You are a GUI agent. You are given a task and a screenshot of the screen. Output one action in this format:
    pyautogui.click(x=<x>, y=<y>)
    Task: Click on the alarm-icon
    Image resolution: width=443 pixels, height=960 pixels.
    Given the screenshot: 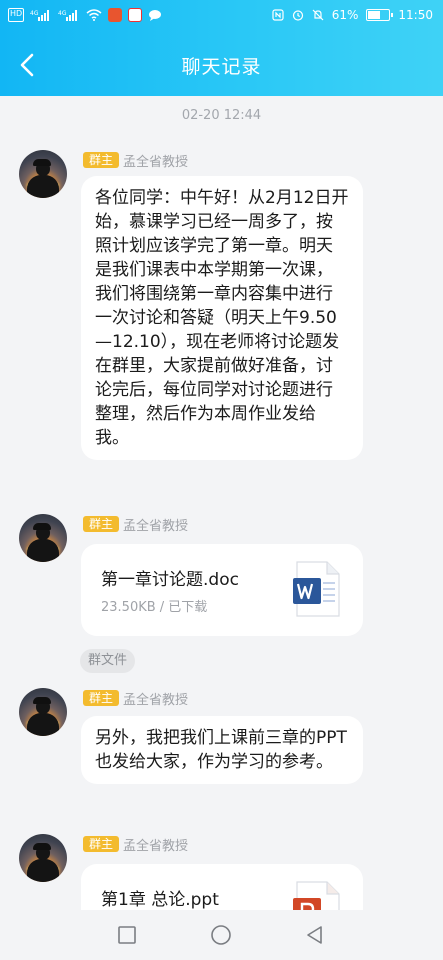 What is the action you would take?
    pyautogui.click(x=297, y=15)
    